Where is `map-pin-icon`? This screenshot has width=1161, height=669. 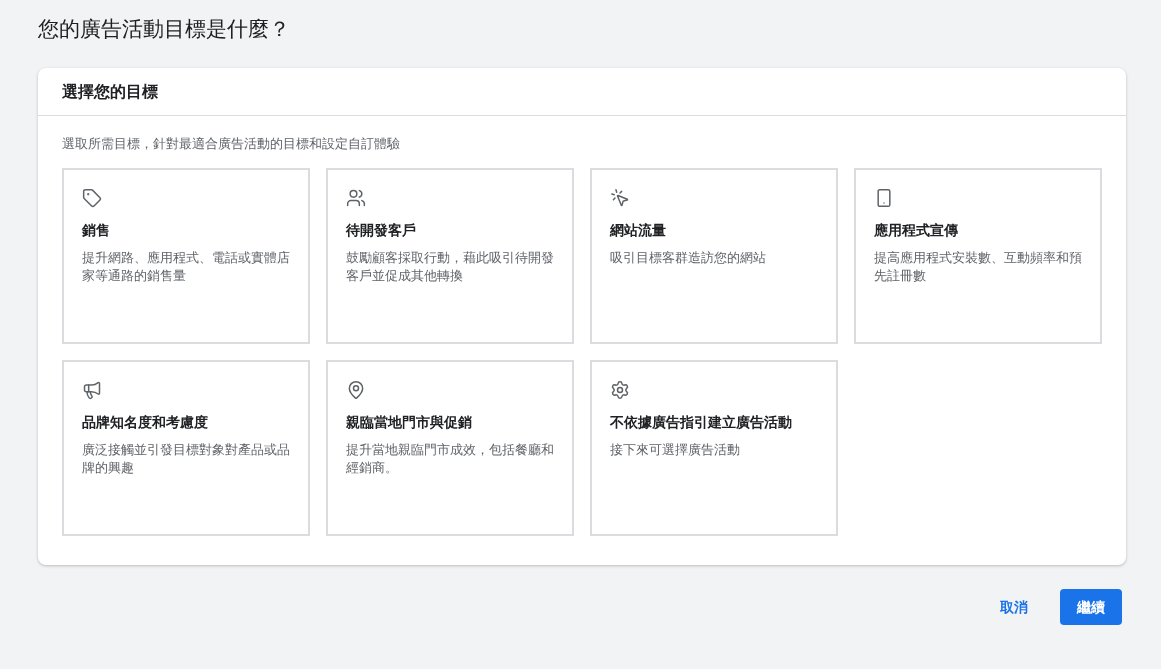 map-pin-icon is located at coordinates (356, 390).